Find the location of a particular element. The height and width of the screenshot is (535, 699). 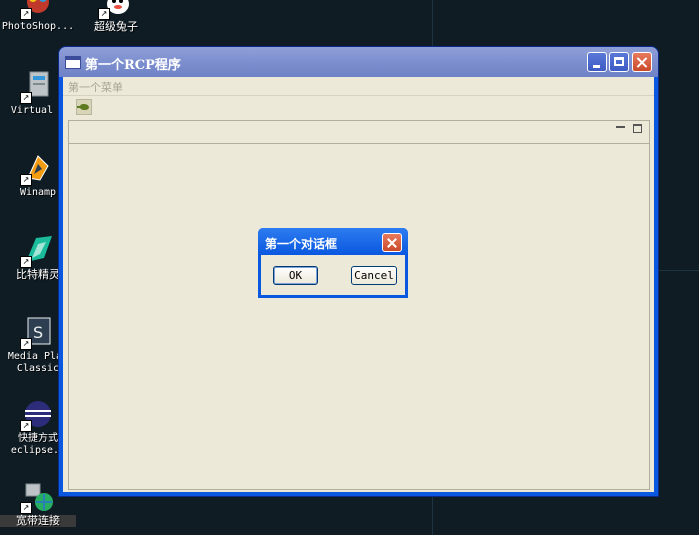

dialog: 第一个对话框 OK Cancel is located at coordinates (333, 263).